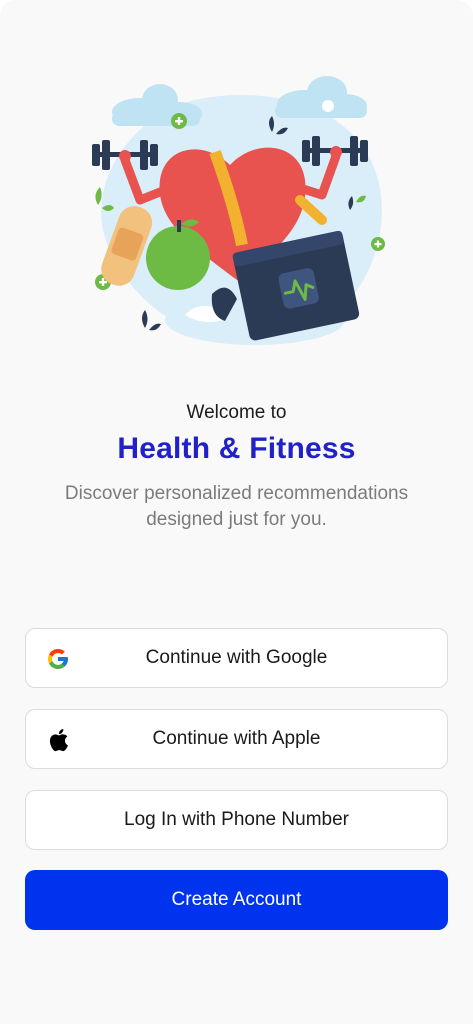  Describe the element at coordinates (58, 740) in the screenshot. I see `apple-icon` at that location.